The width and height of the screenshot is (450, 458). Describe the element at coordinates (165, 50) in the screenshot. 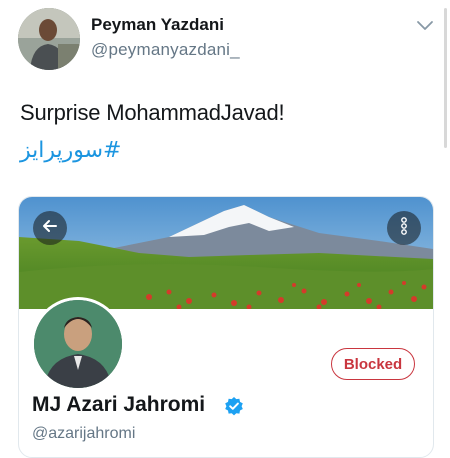

I see `author-handle: @peymanyazdani_` at that location.